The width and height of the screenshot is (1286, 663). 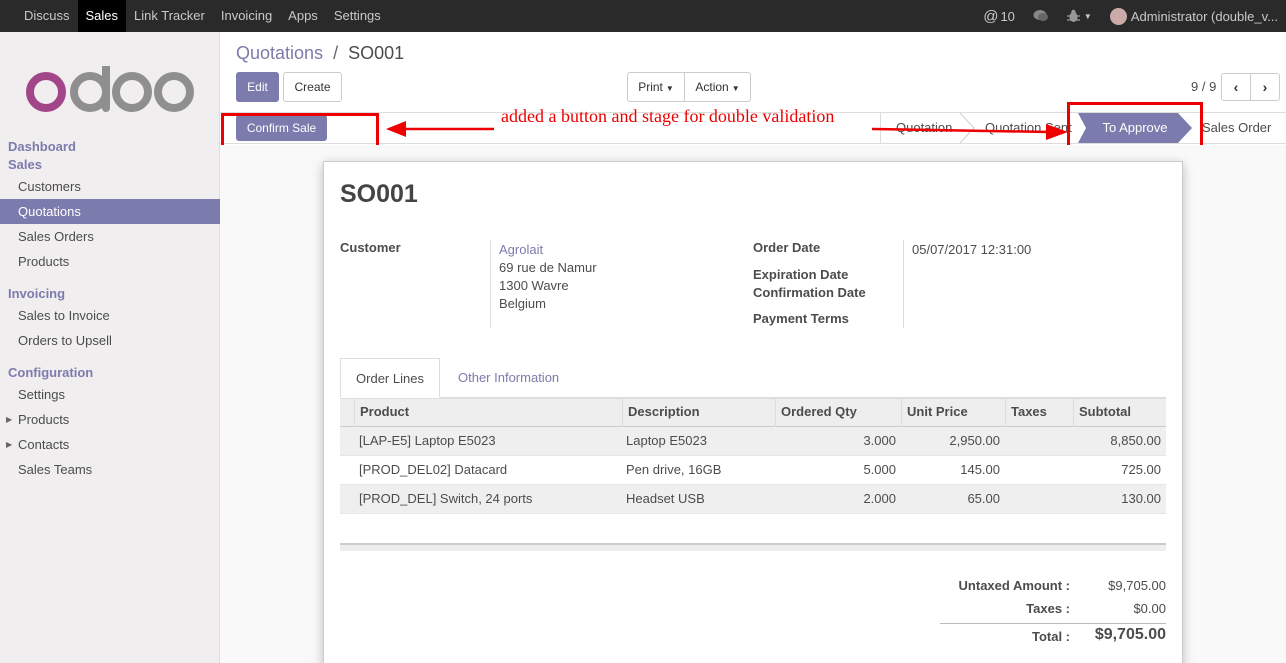 What do you see at coordinates (110, 236) in the screenshot?
I see `sidebar-item-sales-orders: Sales Orders` at bounding box center [110, 236].